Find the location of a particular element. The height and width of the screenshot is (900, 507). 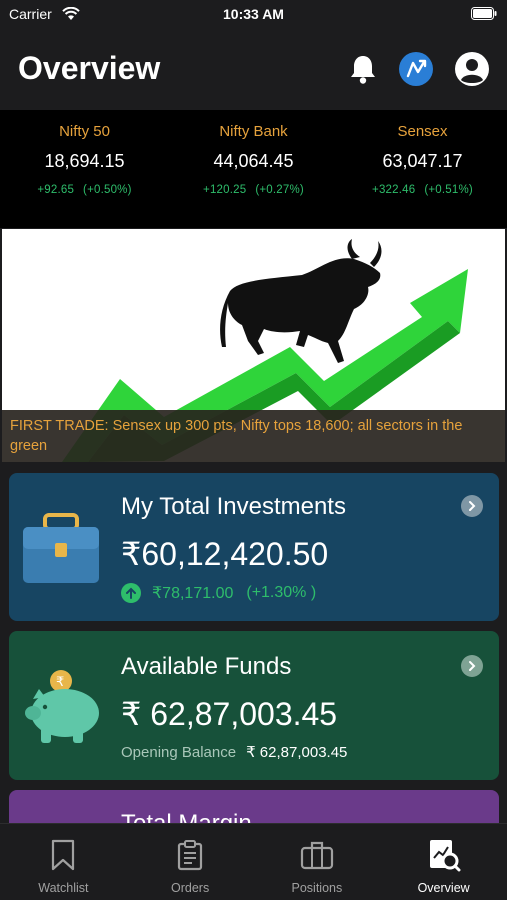

tab-orders: Orders is located at coordinates (190, 862).